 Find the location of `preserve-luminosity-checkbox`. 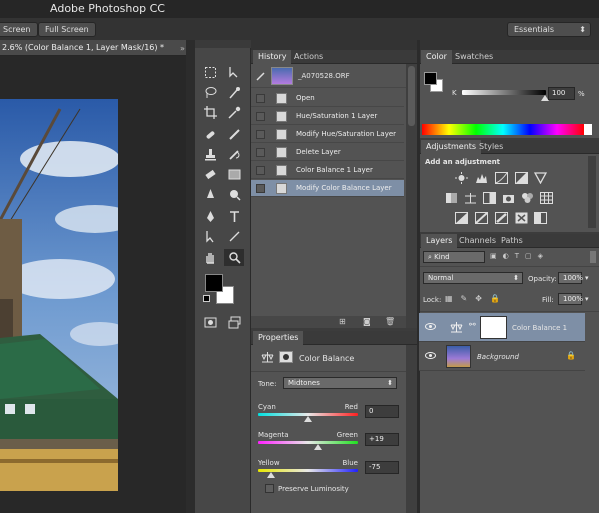

preserve-luminosity-checkbox is located at coordinates (269, 488).